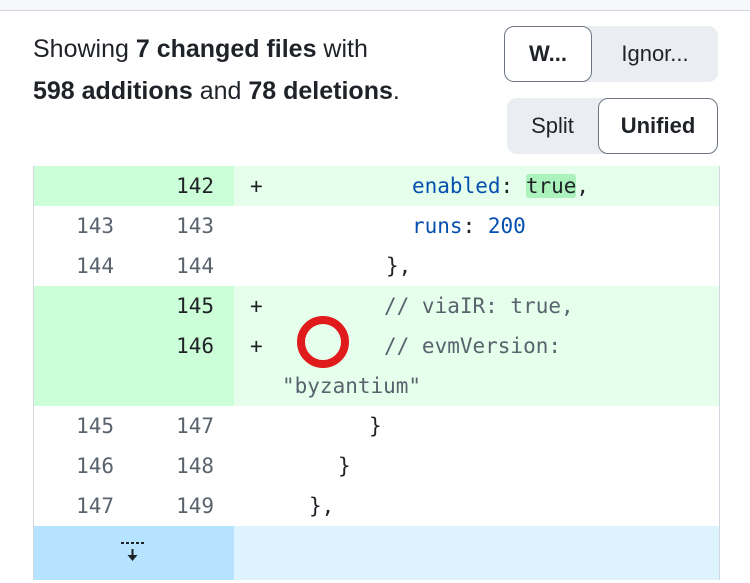  Describe the element at coordinates (375, 5) in the screenshot. I see `top-divider` at that location.